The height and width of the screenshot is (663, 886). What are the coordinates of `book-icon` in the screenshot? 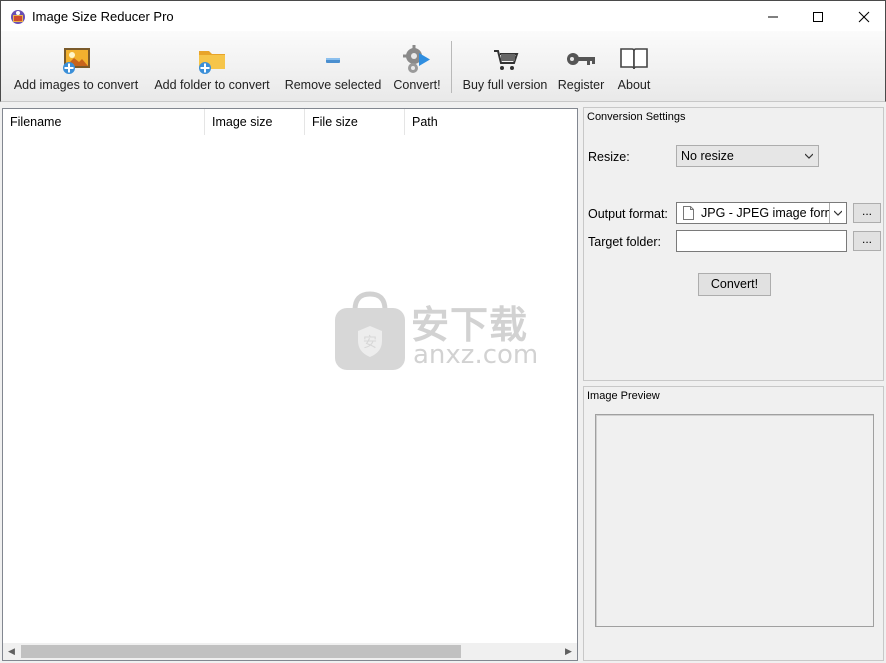 It's located at (634, 59).